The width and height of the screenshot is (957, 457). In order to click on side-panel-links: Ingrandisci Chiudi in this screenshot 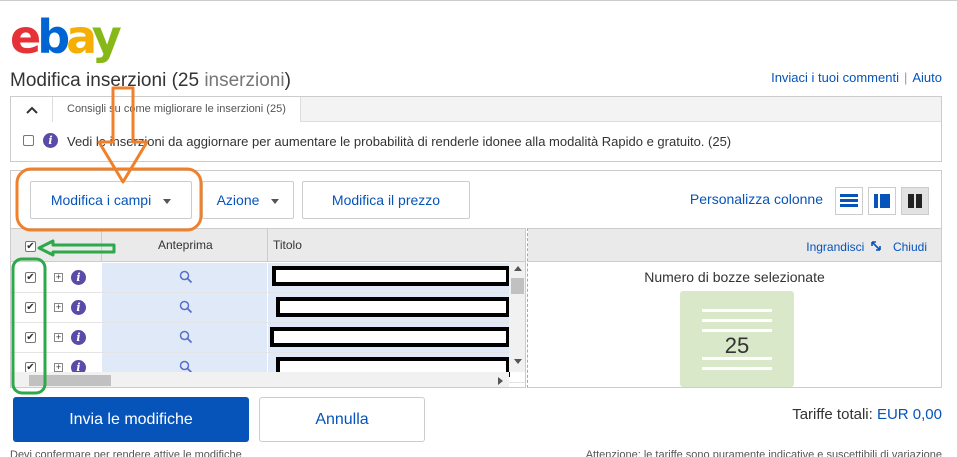, I will do `click(866, 247)`.